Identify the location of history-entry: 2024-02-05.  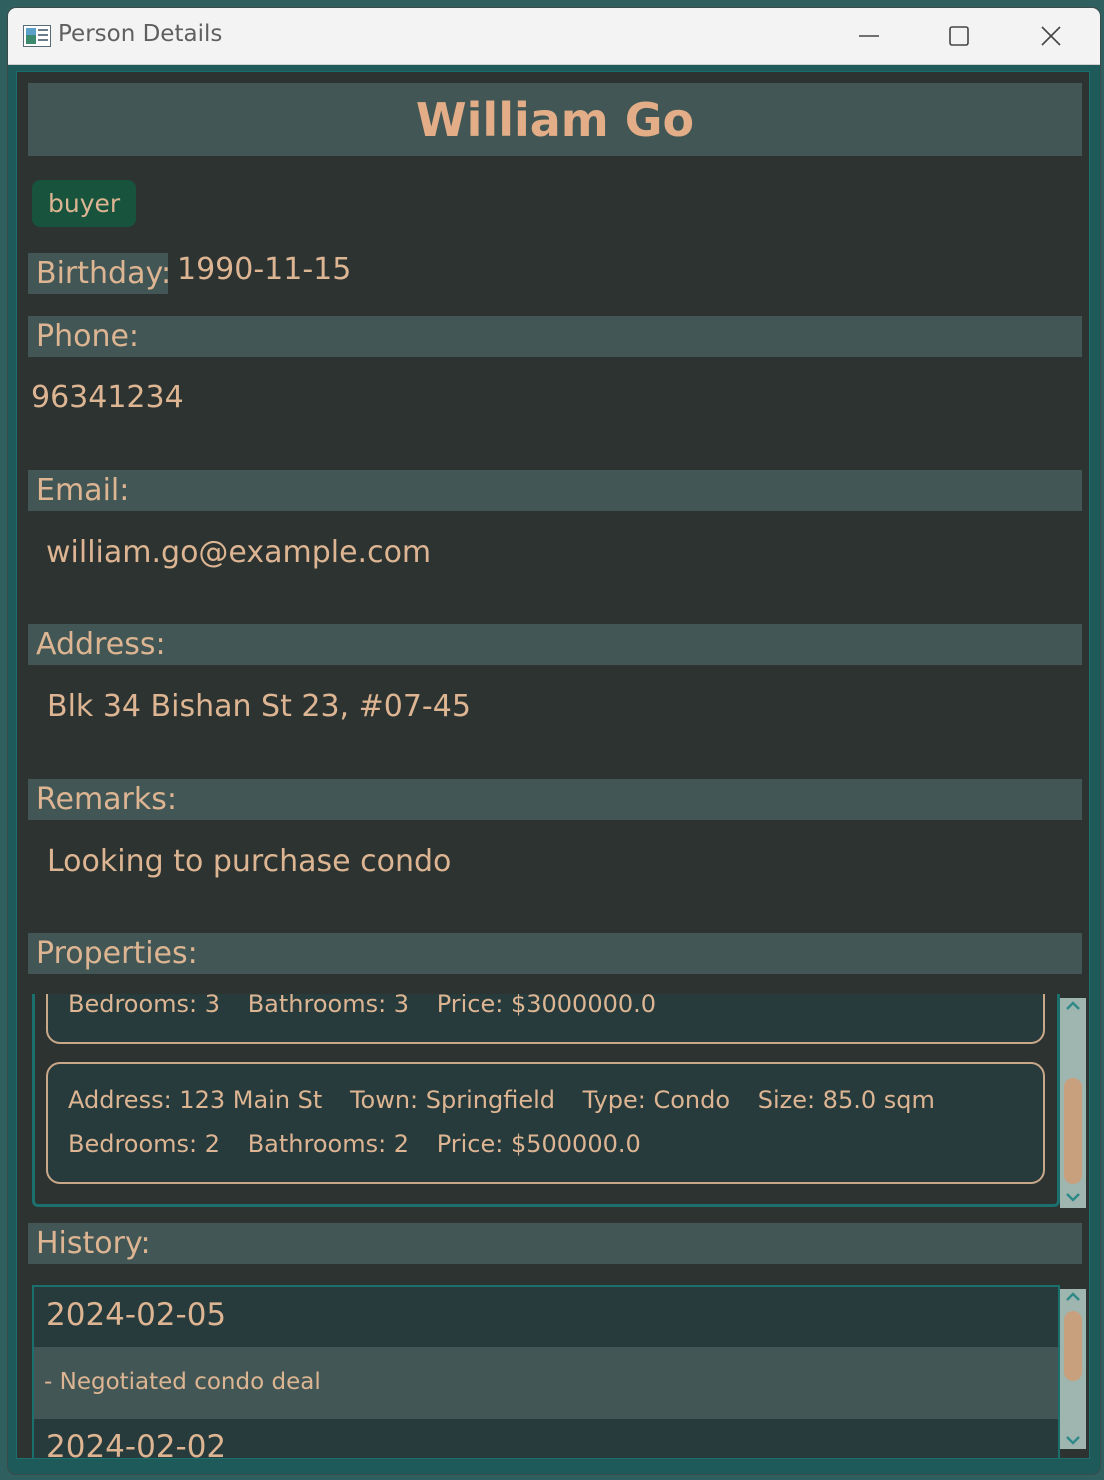
(546, 1316).